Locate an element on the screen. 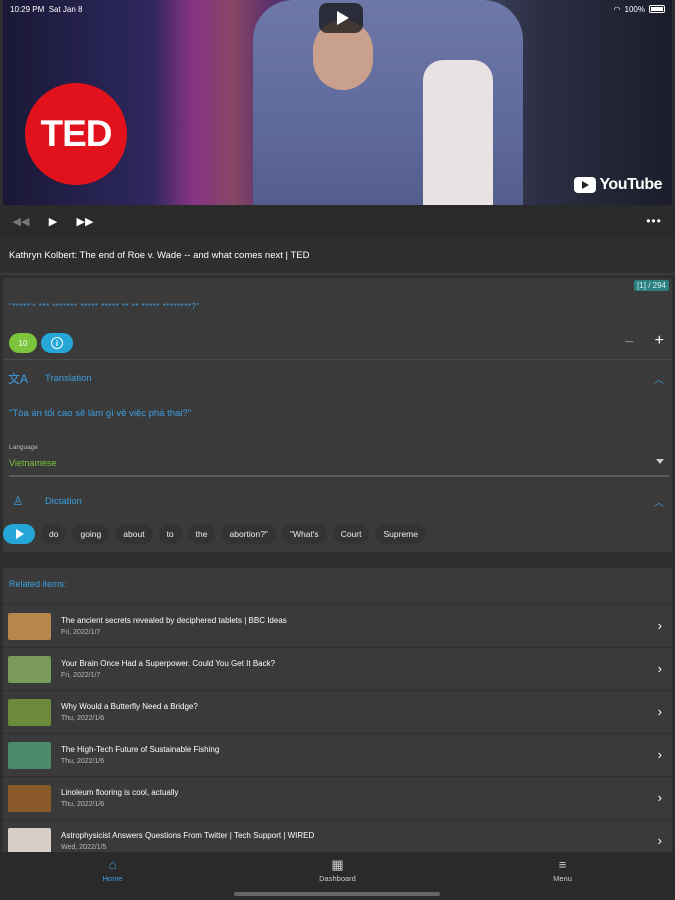  word-chip: Court is located at coordinates (351, 534).